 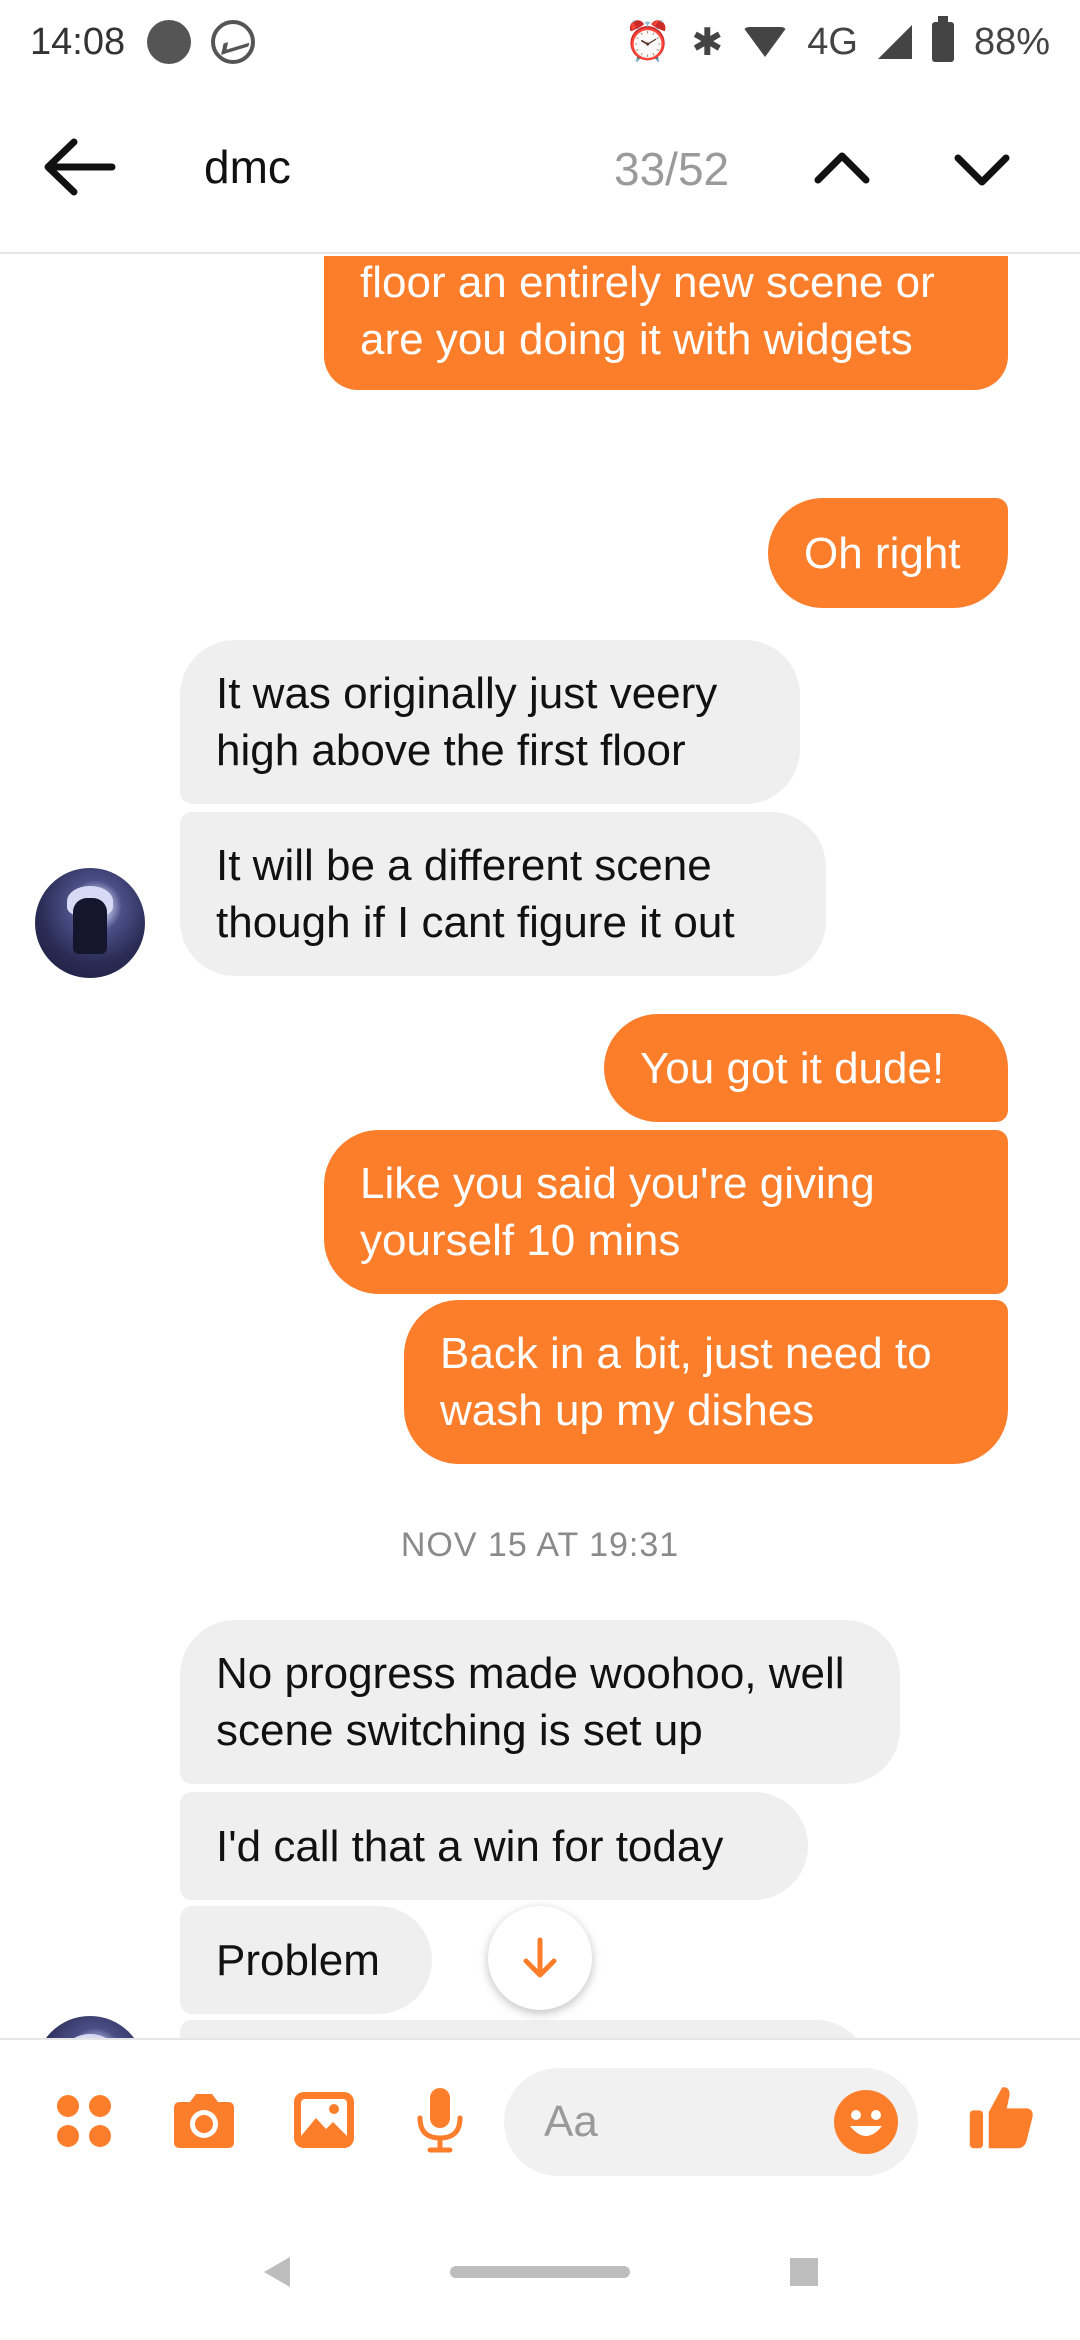 What do you see at coordinates (674, 2122) in the screenshot?
I see `message-input` at bounding box center [674, 2122].